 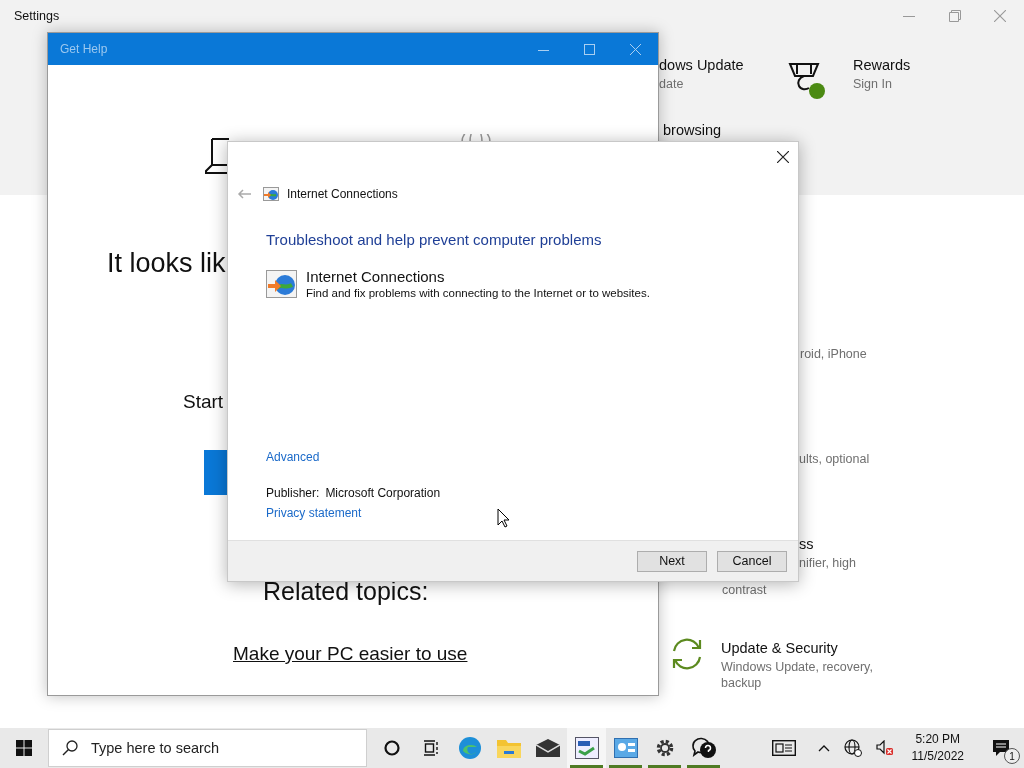 I want to click on minimize-icon, so click(x=909, y=17).